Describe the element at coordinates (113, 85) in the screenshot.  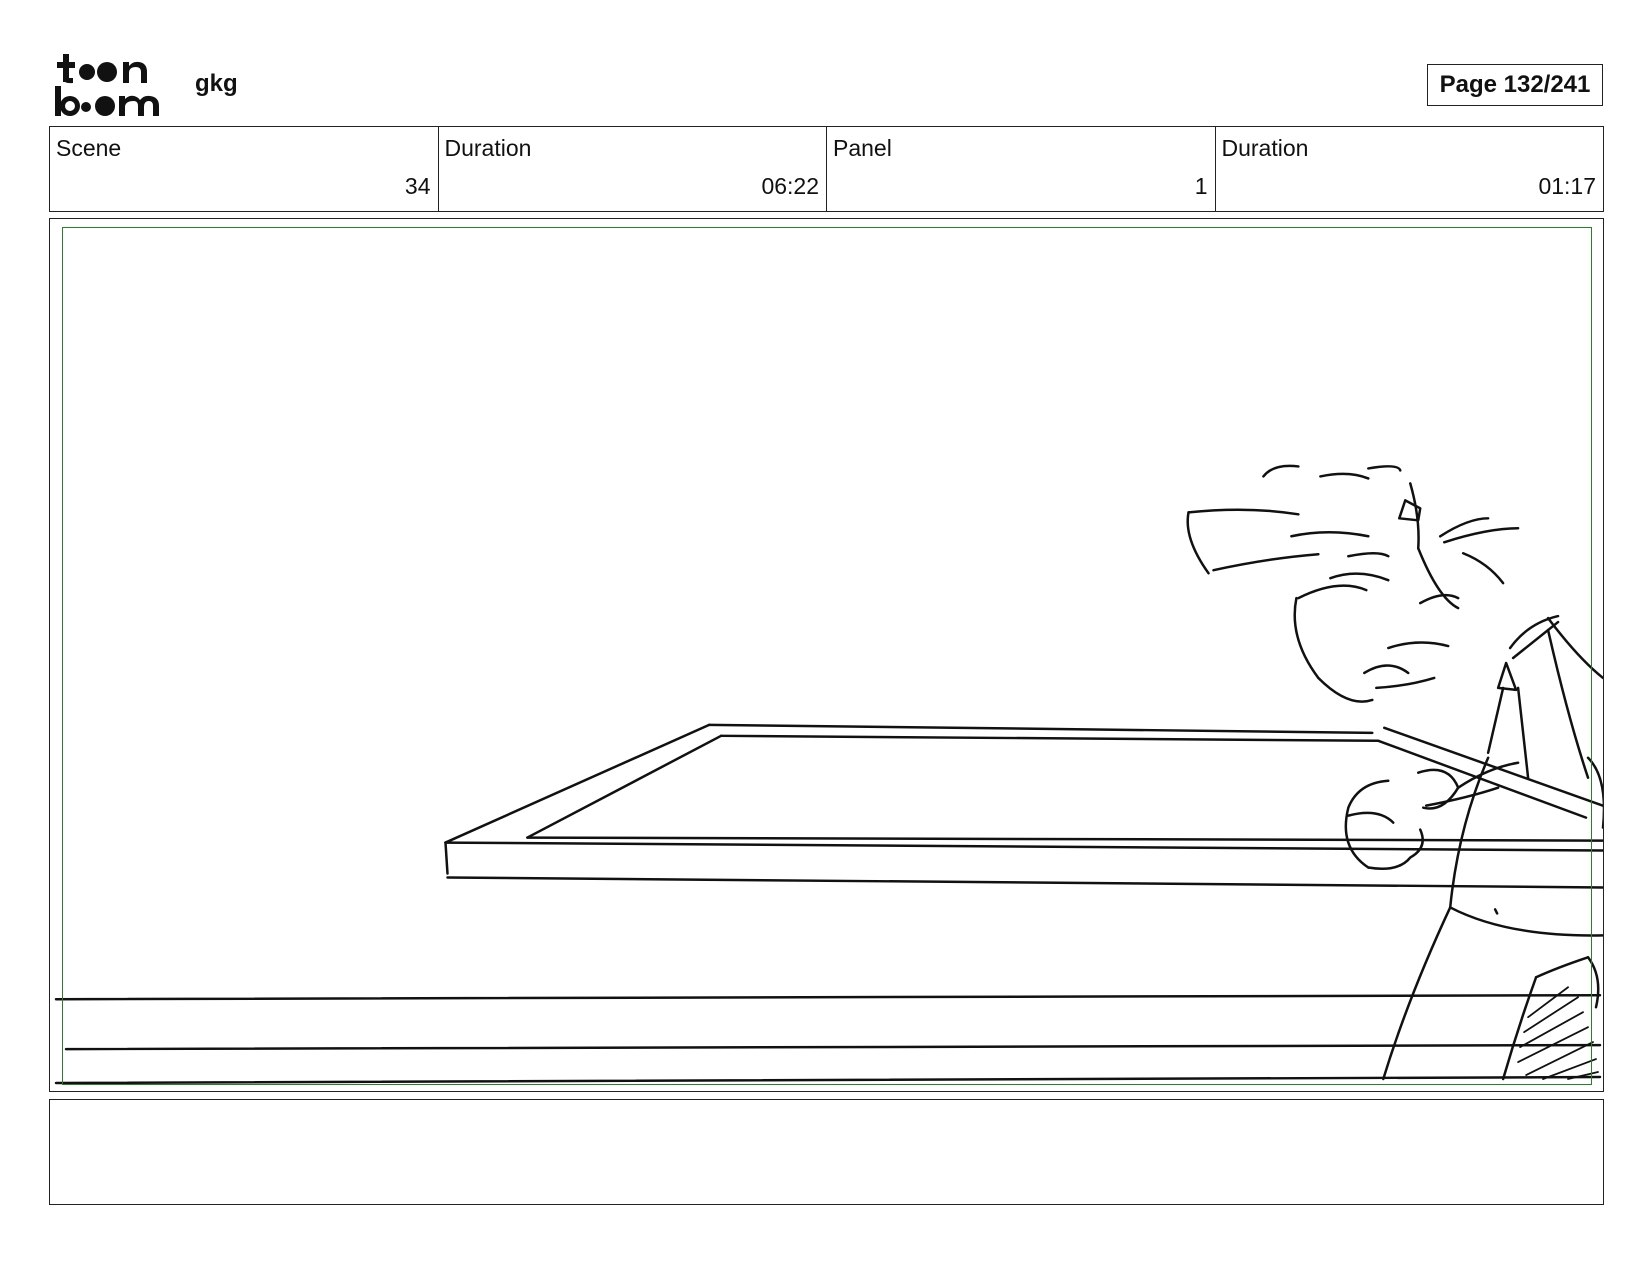
I see `toonboom-logo` at that location.